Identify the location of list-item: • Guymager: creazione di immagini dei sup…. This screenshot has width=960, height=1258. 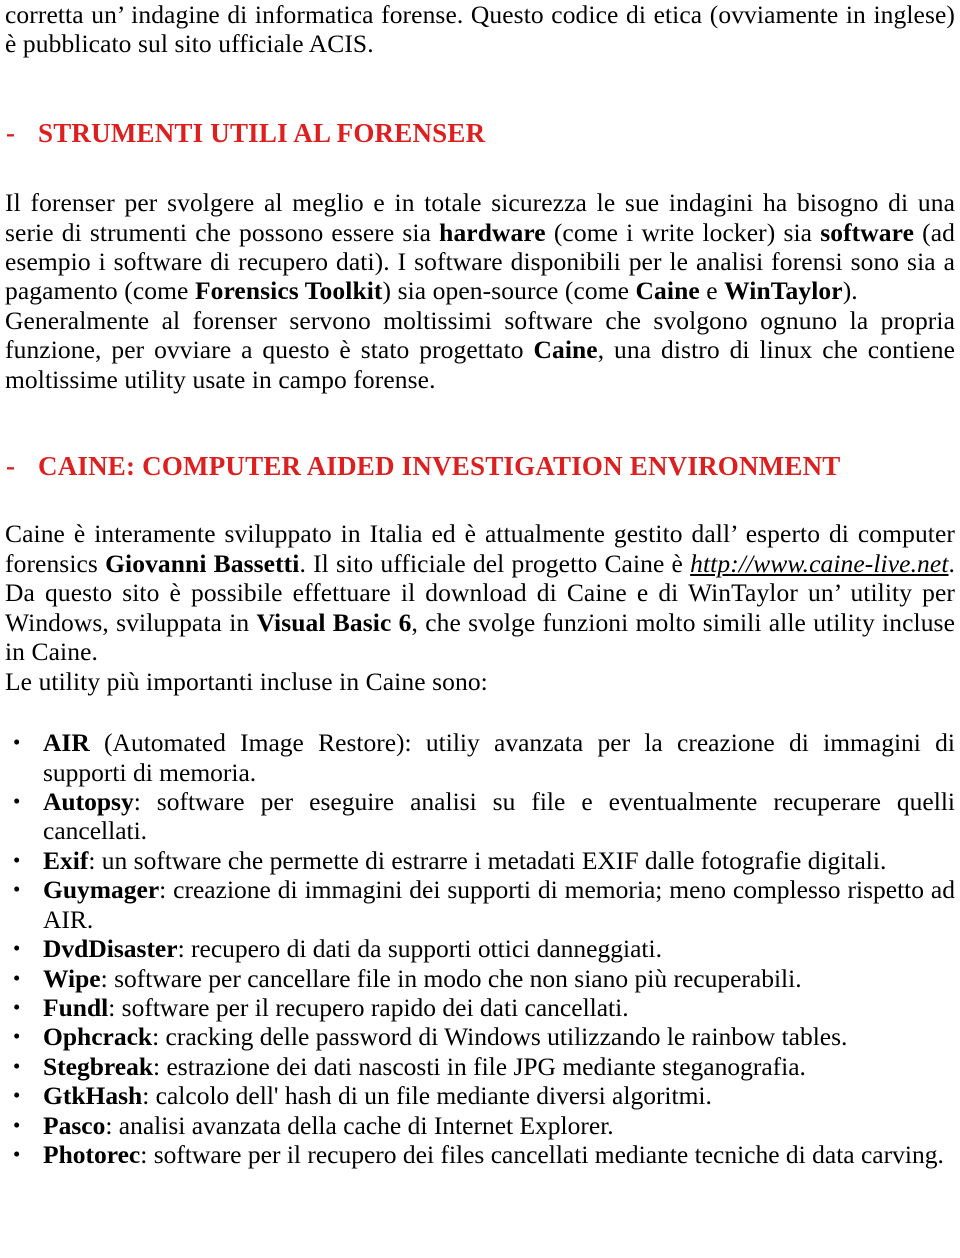
(480, 904).